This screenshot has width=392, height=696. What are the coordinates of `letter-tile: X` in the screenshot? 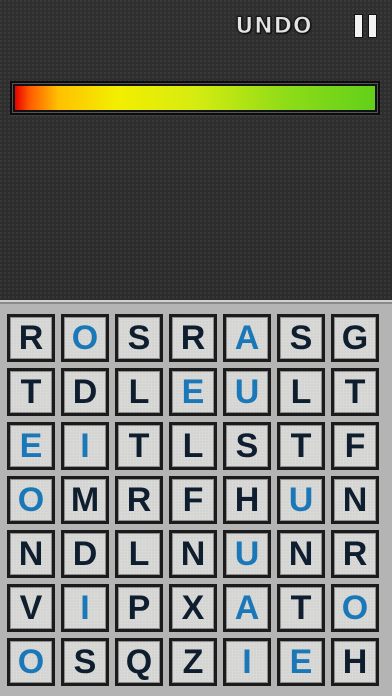 It's located at (193, 608).